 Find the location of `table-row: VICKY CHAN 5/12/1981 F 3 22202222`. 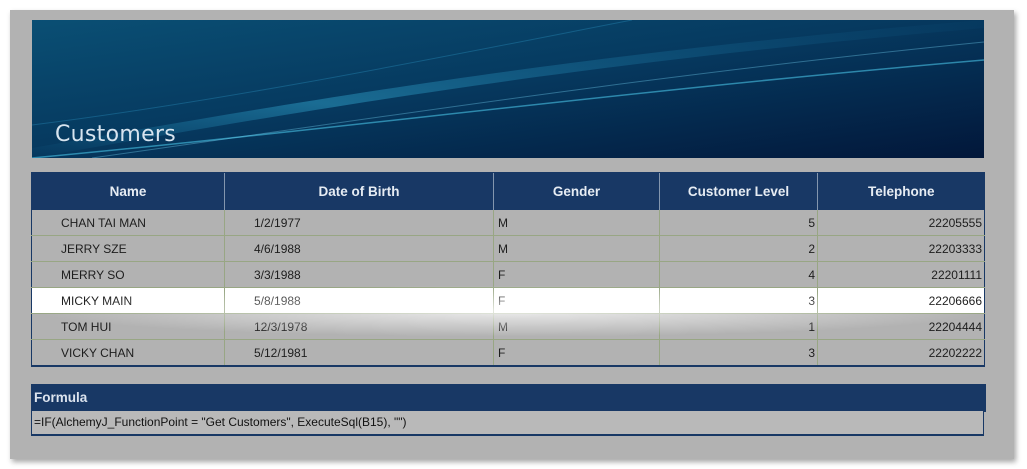

table-row: VICKY CHAN 5/12/1981 F 3 22202222 is located at coordinates (508, 353).